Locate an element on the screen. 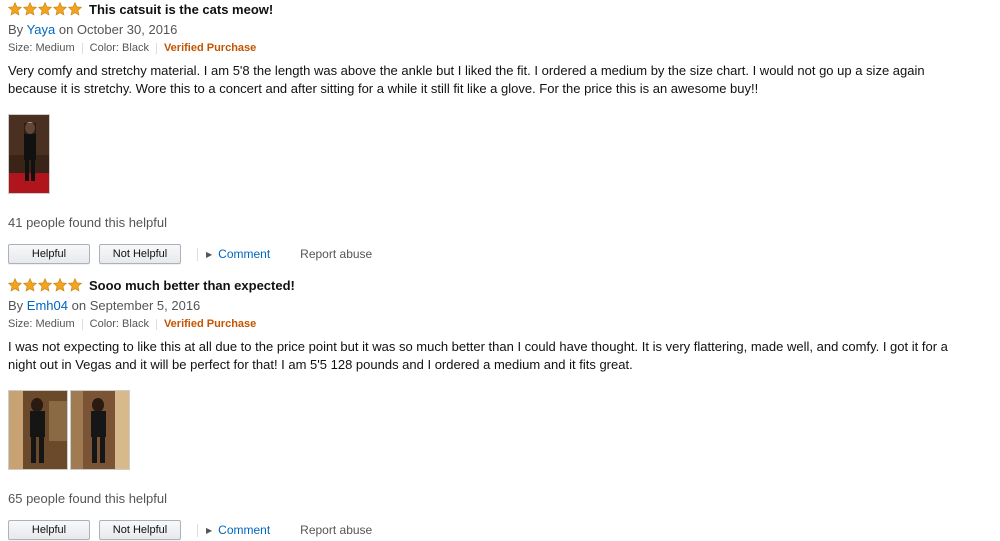  review-date: on October 30, 2016 is located at coordinates (118, 29).